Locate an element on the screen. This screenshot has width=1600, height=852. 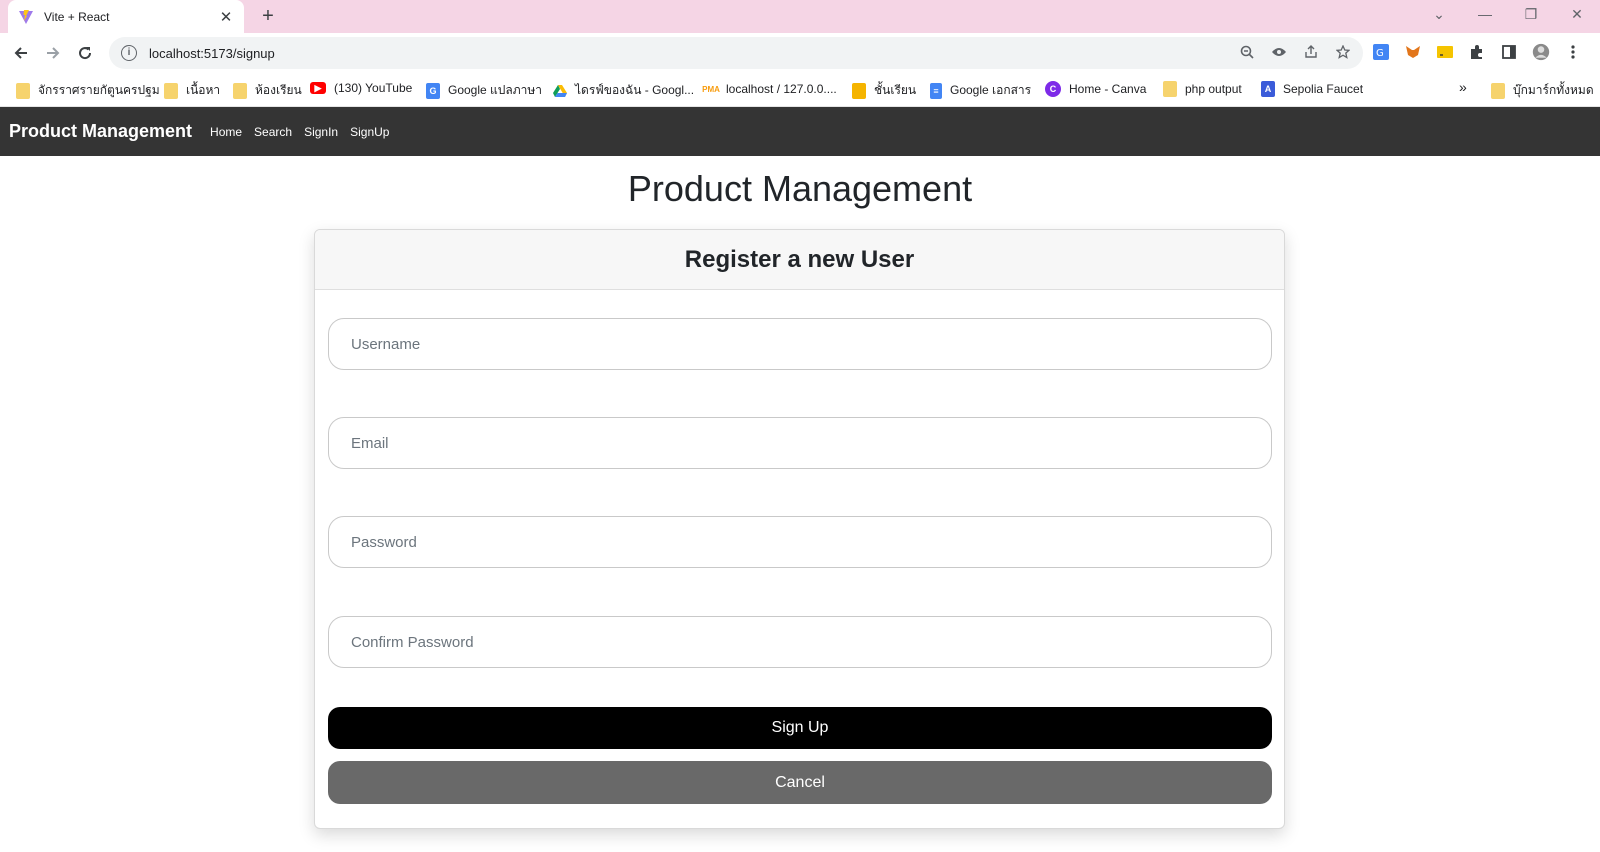
nav-link-search: Search is located at coordinates (273, 132).